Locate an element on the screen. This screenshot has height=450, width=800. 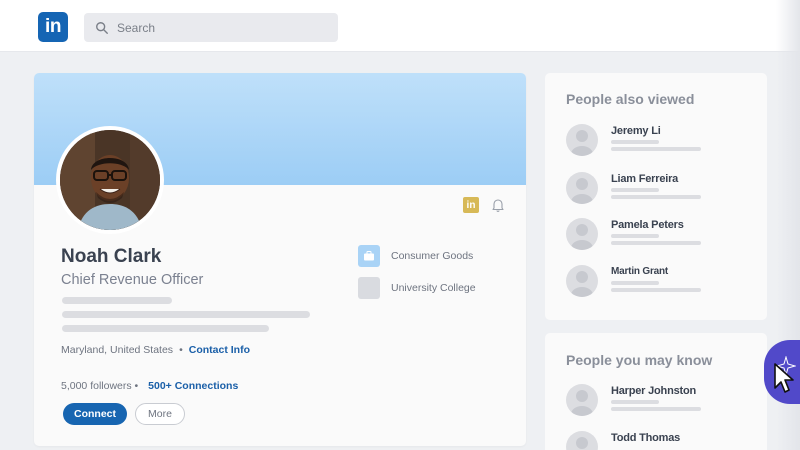
avatar-photo is located at coordinates (110, 180).